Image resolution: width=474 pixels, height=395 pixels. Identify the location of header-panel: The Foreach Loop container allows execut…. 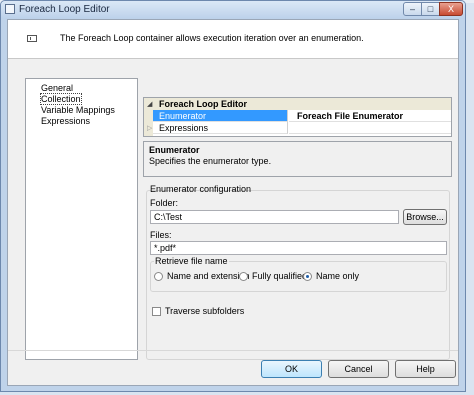
(233, 39).